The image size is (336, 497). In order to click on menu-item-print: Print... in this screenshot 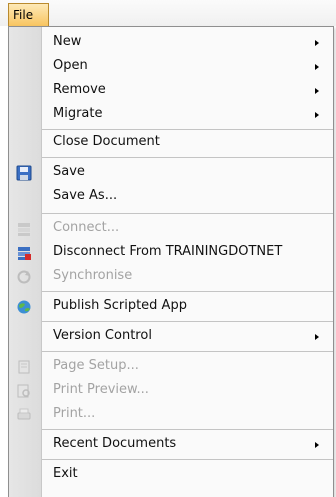, I will do `click(171, 415)`.